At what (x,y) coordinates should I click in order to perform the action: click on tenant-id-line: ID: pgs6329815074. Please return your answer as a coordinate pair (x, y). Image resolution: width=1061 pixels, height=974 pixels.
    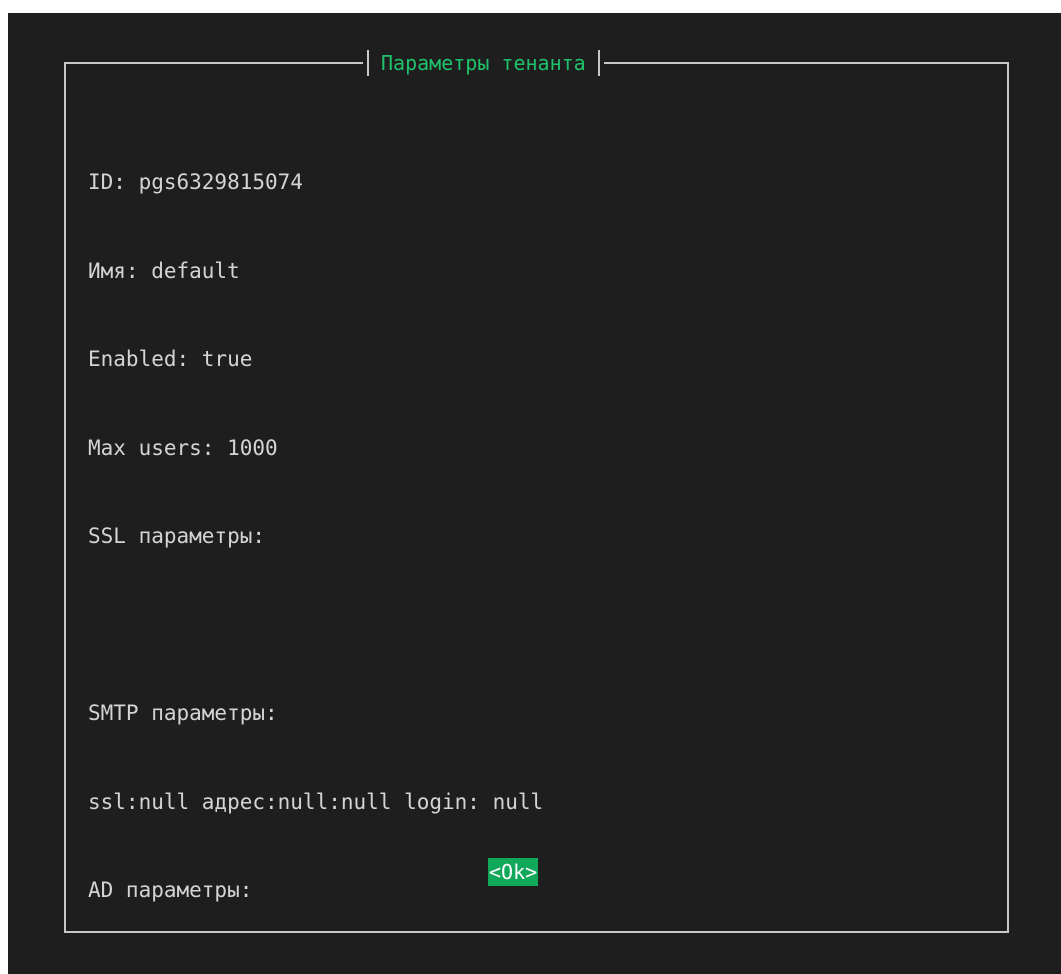
    Looking at the image, I should click on (195, 182).